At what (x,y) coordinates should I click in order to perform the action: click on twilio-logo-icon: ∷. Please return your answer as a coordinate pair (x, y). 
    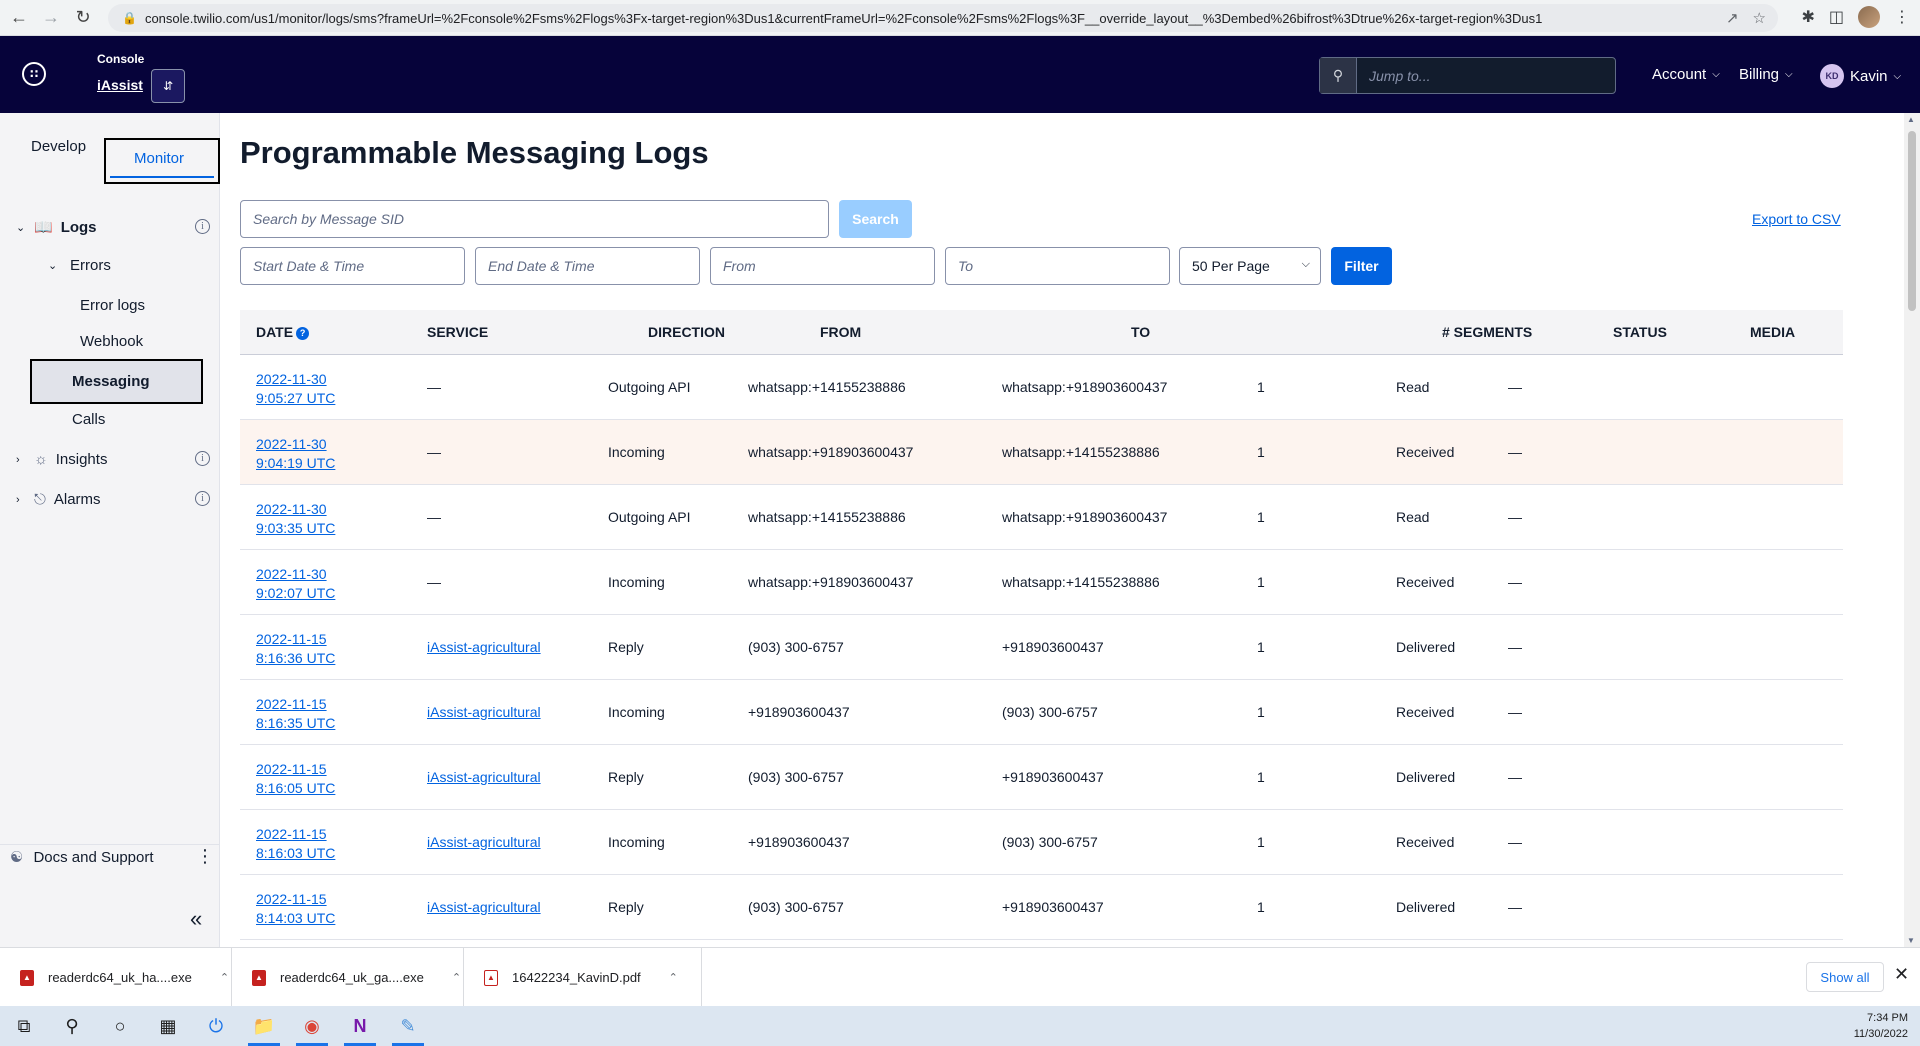
    Looking at the image, I should click on (34, 74).